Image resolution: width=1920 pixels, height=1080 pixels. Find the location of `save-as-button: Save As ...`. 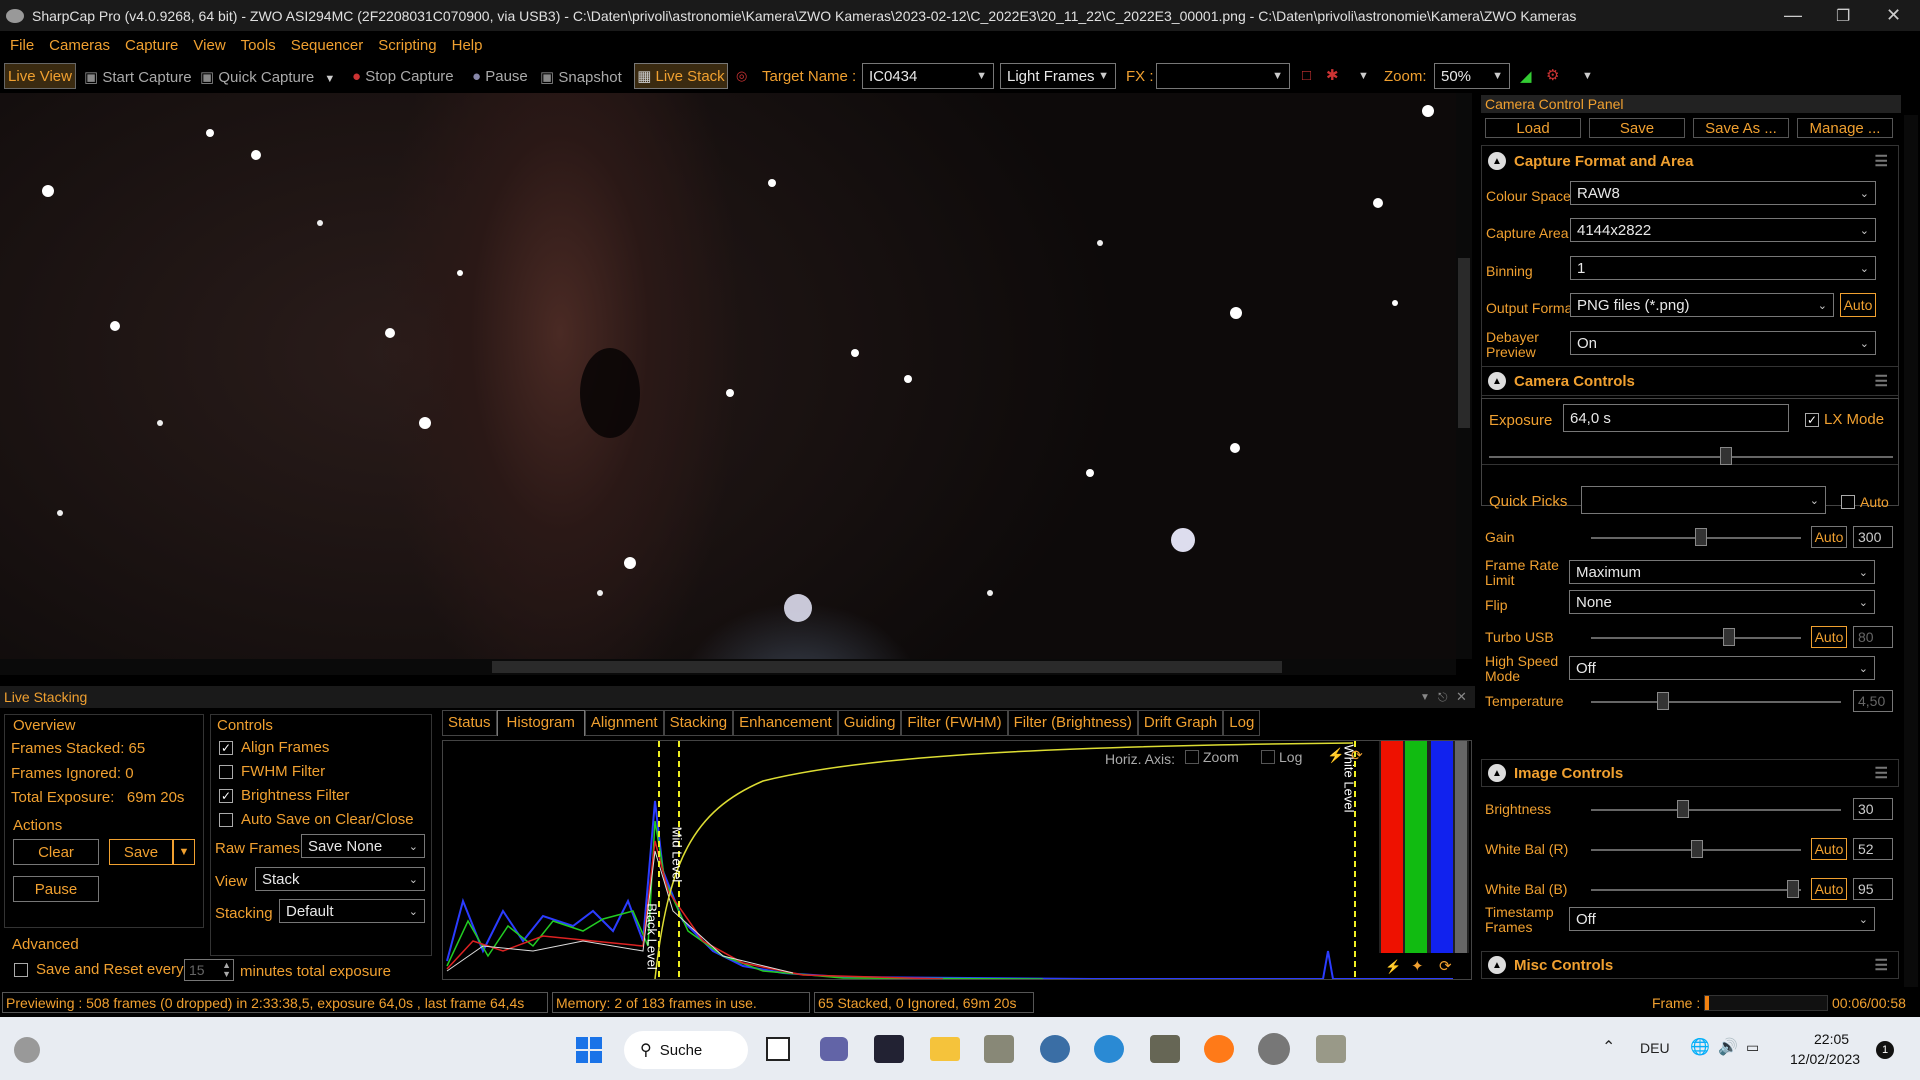

save-as-button: Save As ... is located at coordinates (1741, 128).